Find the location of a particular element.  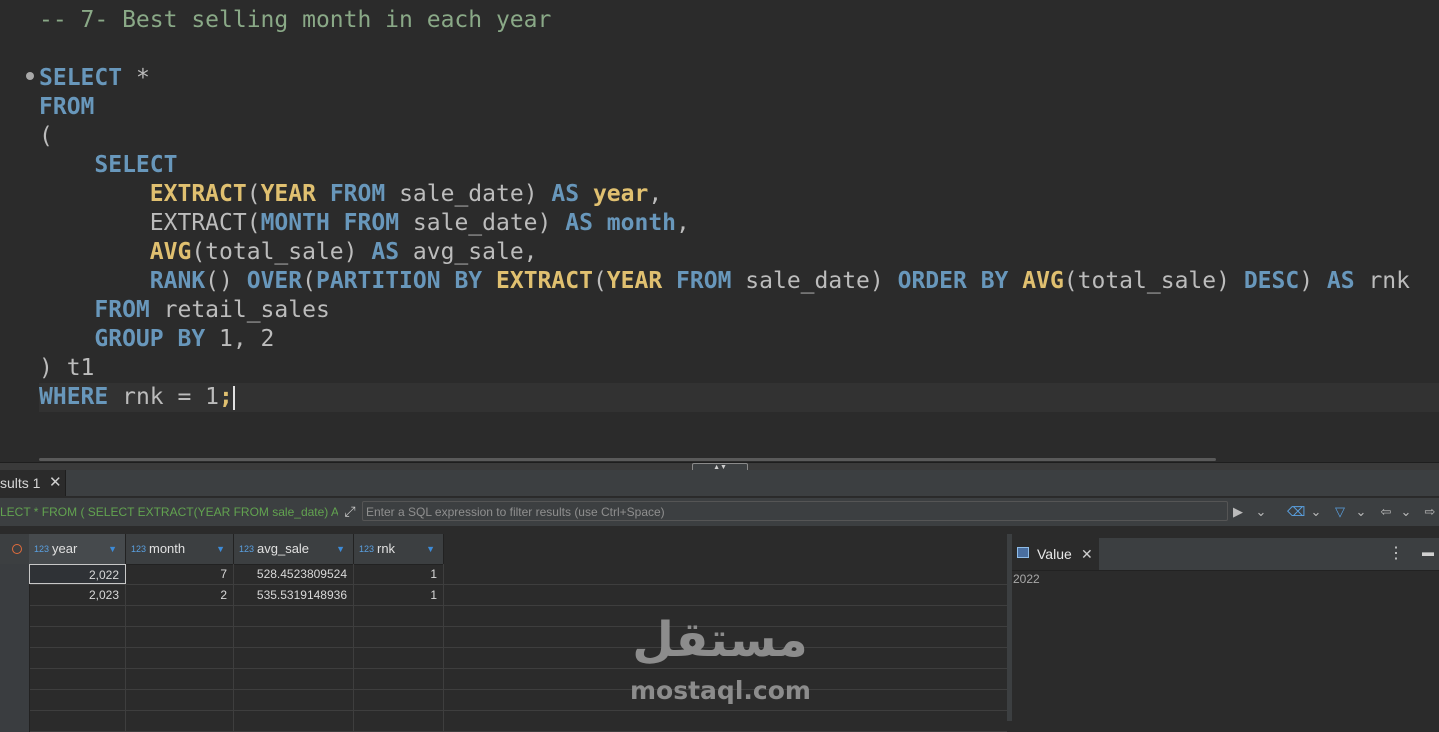

tab-value: Value ✕ is located at coordinates (1055, 554).